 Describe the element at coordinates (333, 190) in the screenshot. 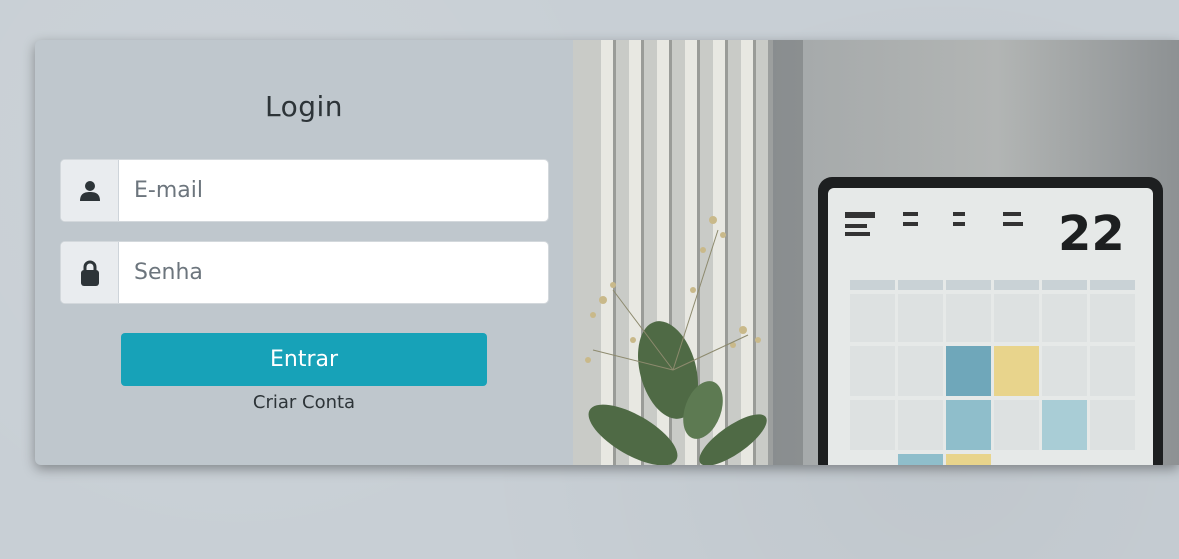

I see `email-input` at that location.